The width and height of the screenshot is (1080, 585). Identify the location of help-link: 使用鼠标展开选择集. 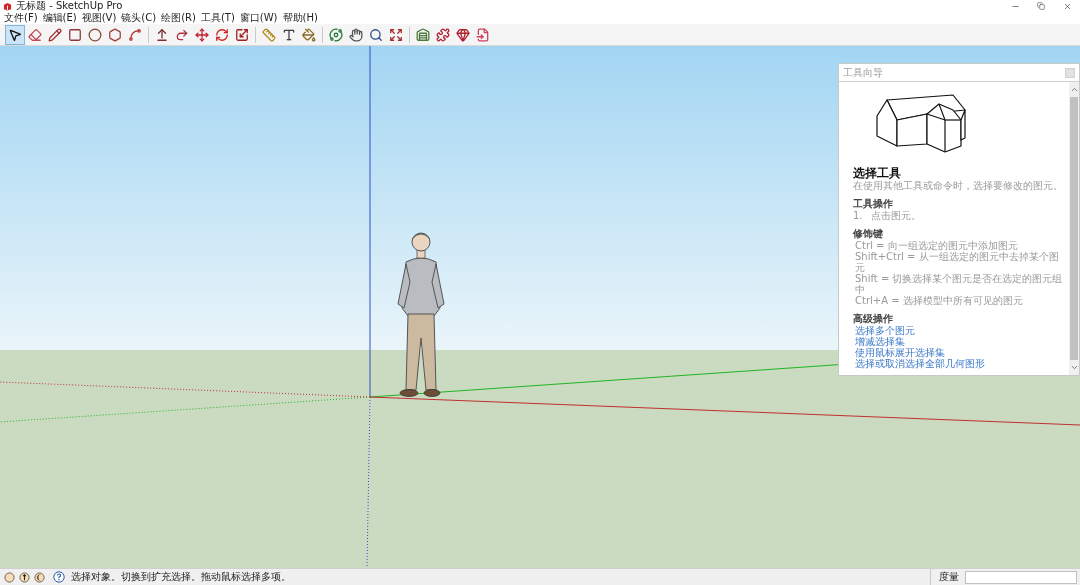
(899, 352).